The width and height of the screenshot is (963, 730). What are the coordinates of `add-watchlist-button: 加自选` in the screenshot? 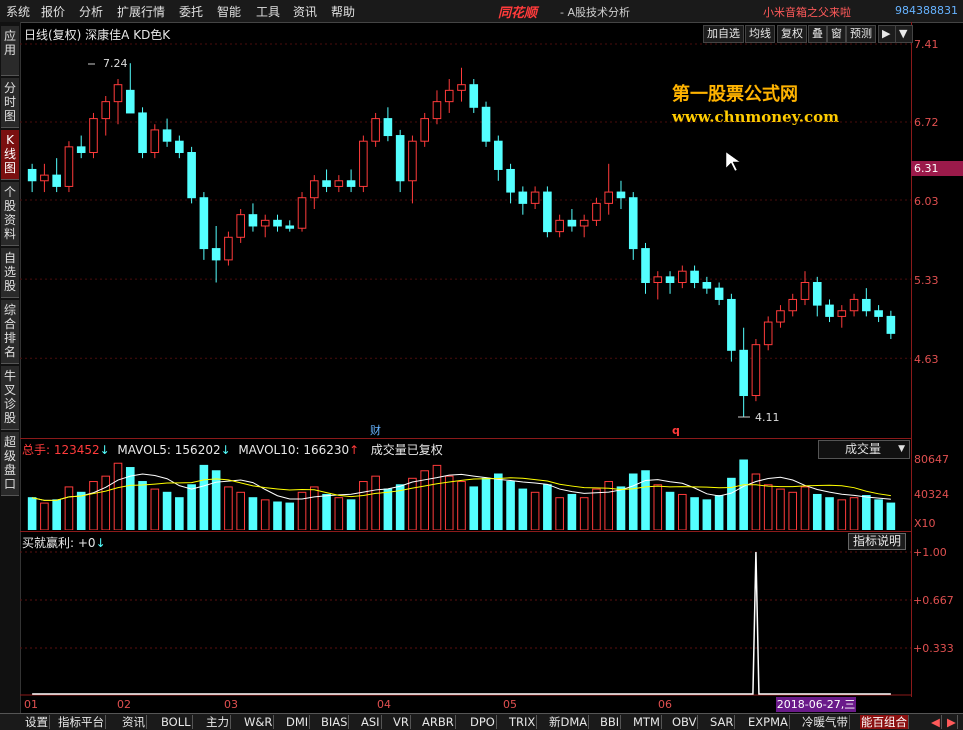 It's located at (723, 34).